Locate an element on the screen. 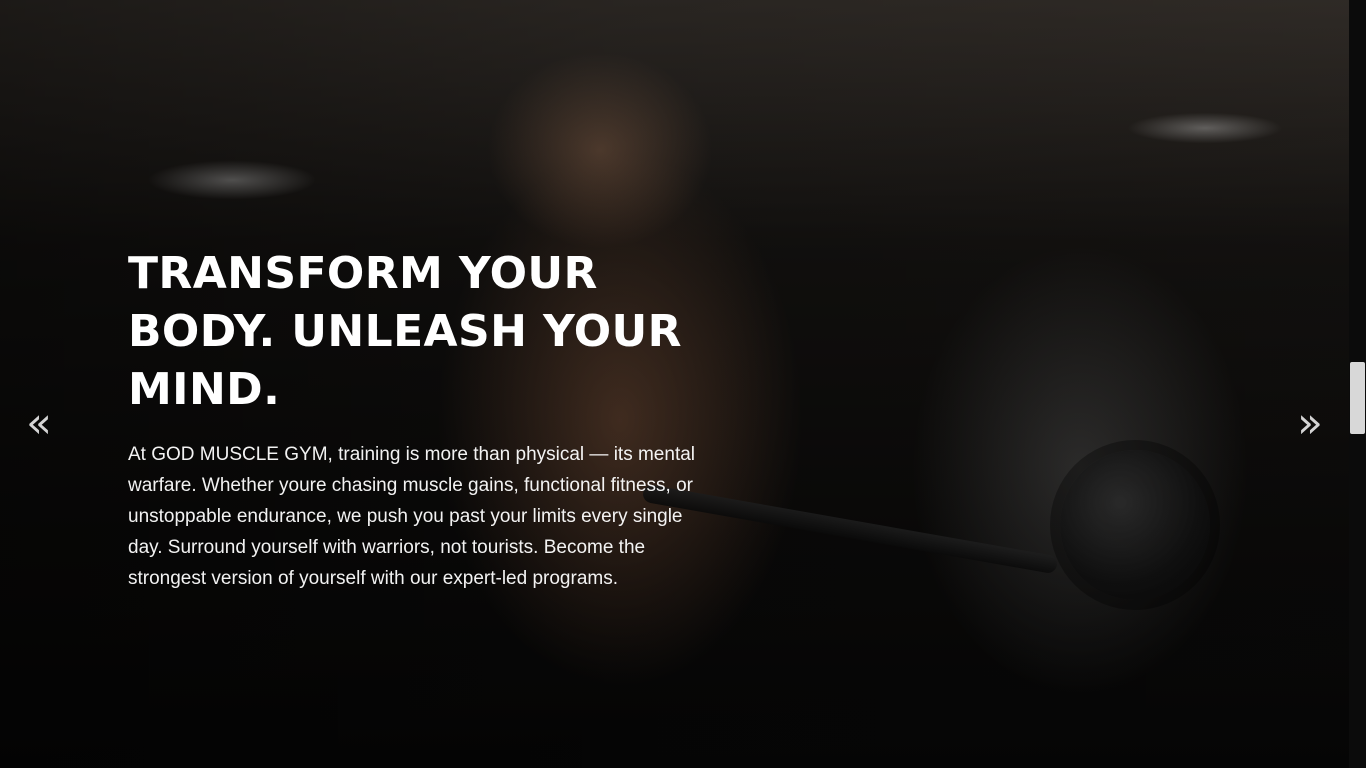 The width and height of the screenshot is (1366, 768). carousel-prev-button: « is located at coordinates (39, 423).